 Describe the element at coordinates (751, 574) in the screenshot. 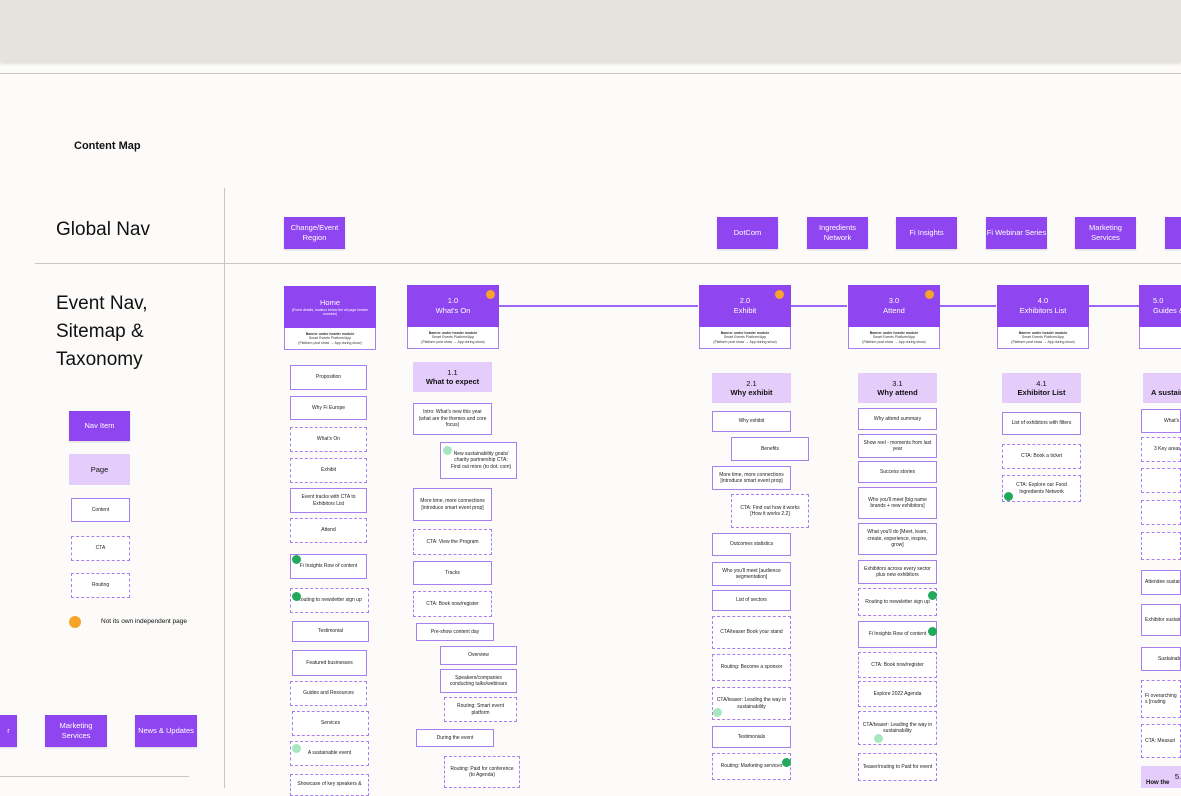

I see `content-block: Who you'll meet [audience segmentation]` at that location.